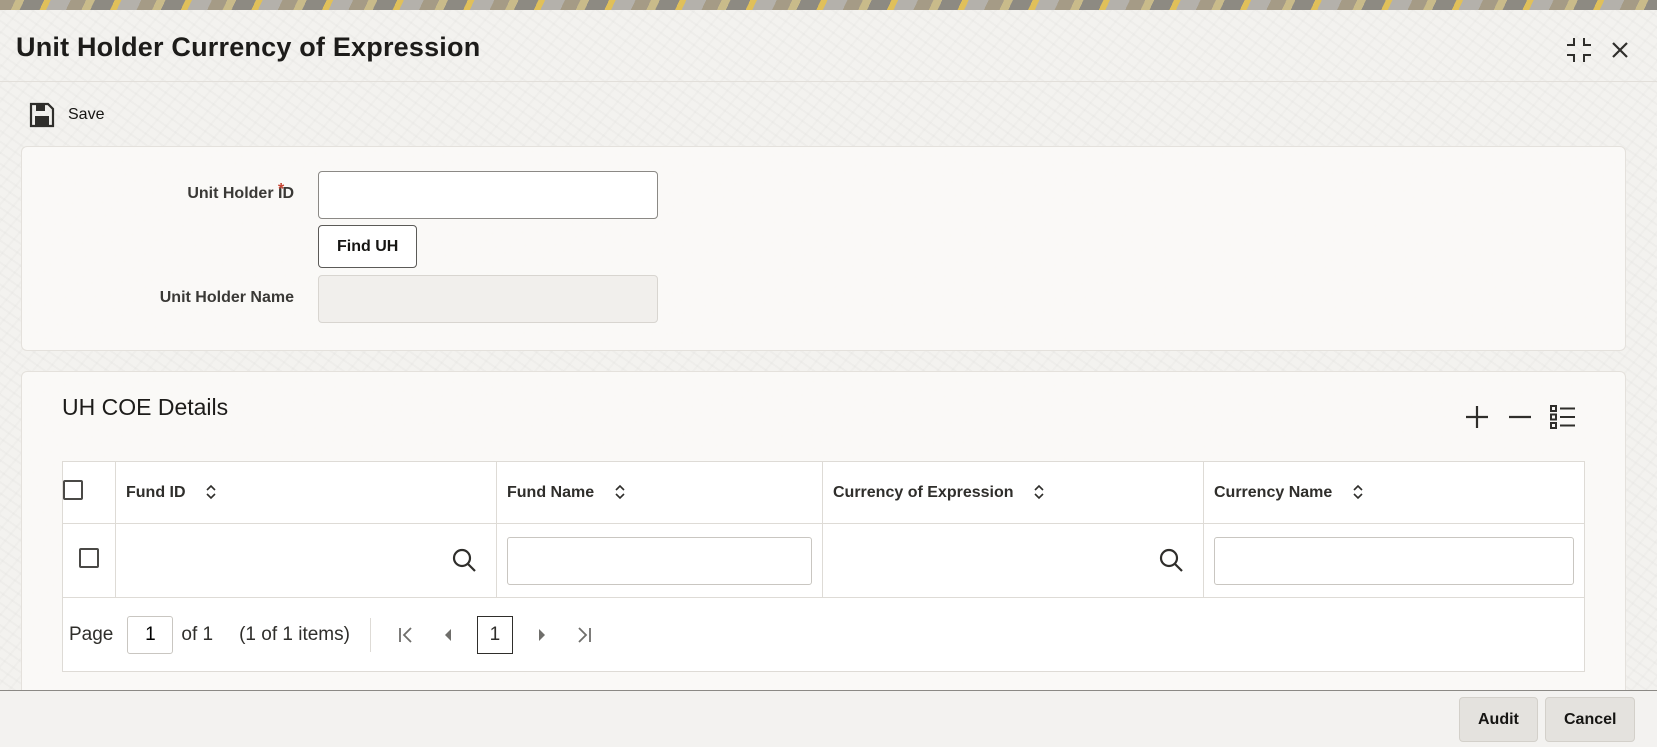 This screenshot has height=747, width=1657. I want to click on current-page-button: 1, so click(494, 634).